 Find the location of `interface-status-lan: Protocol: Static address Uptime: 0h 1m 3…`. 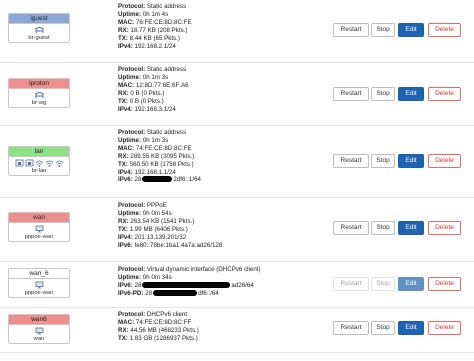

interface-status-lan: Protocol: Static address Uptime: 0h 1m 3… is located at coordinates (159, 156).